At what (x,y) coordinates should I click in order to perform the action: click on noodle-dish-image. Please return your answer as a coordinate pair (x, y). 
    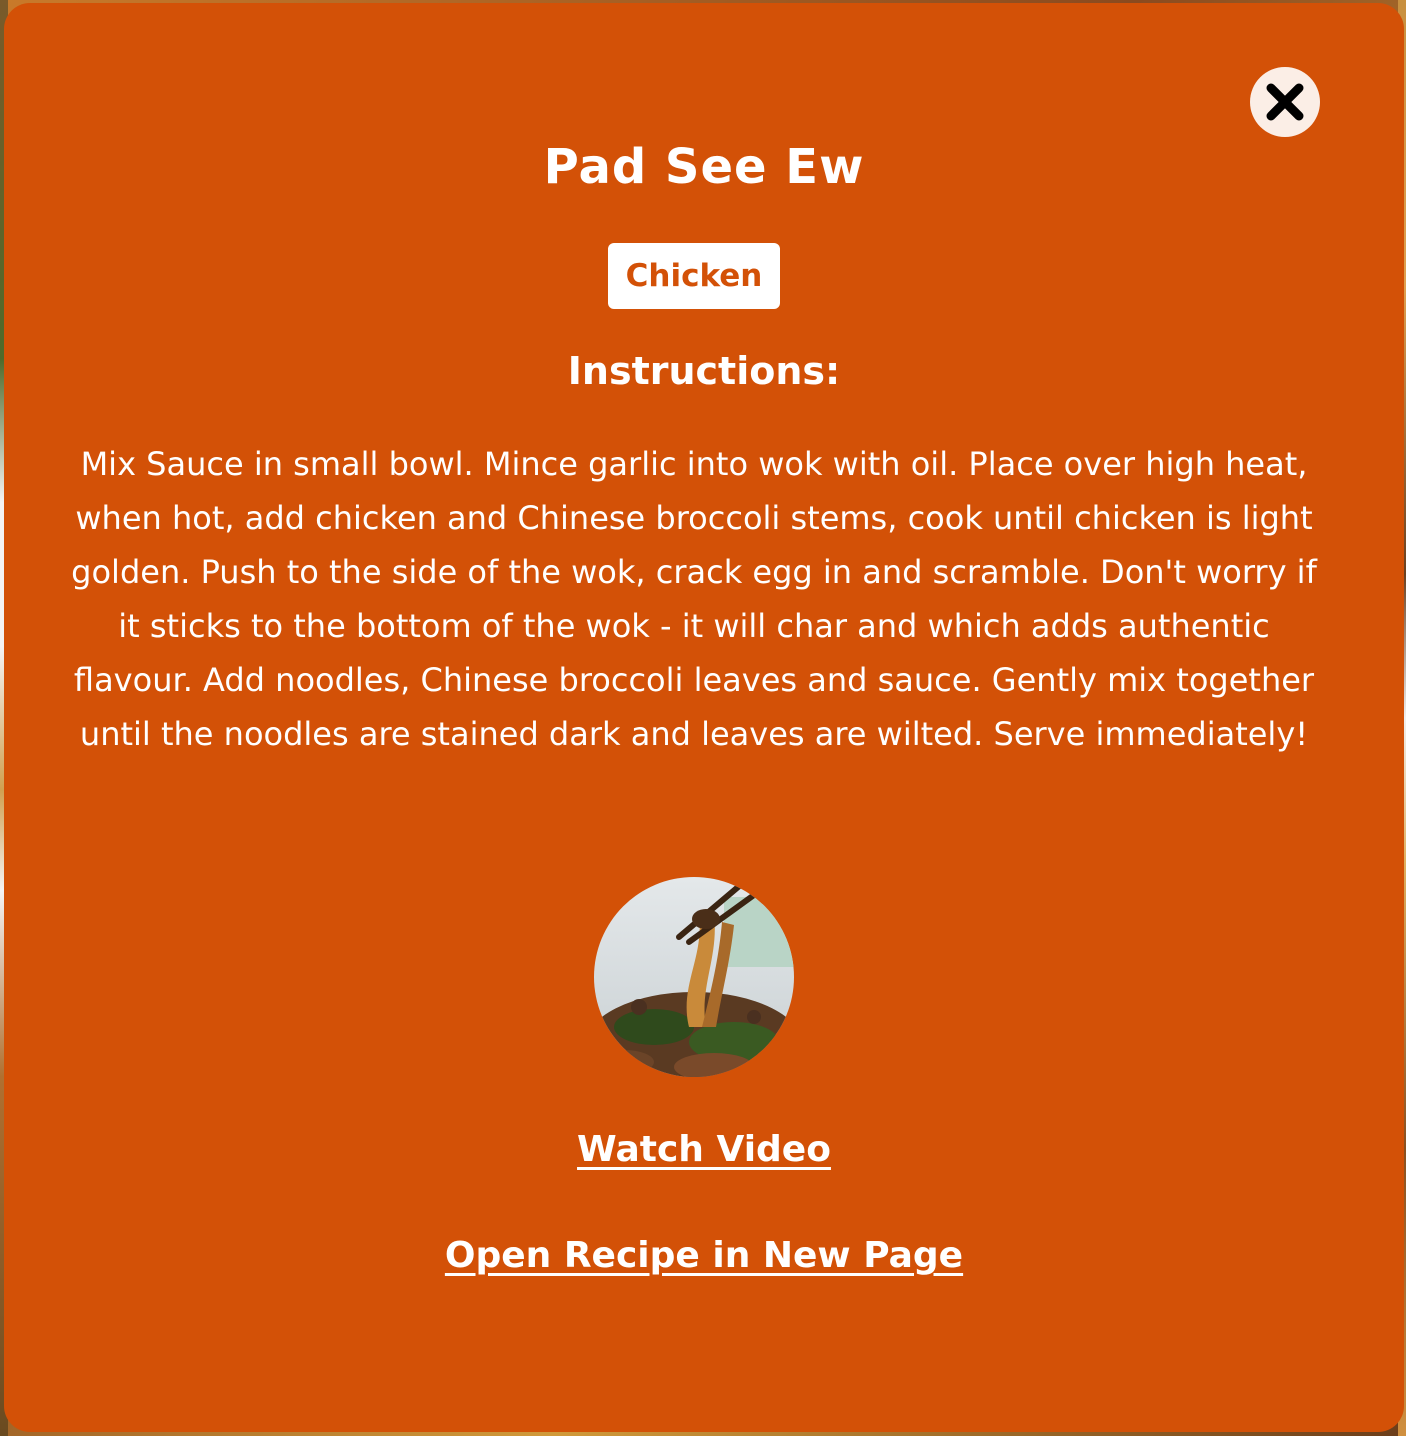
    Looking at the image, I should click on (694, 977).